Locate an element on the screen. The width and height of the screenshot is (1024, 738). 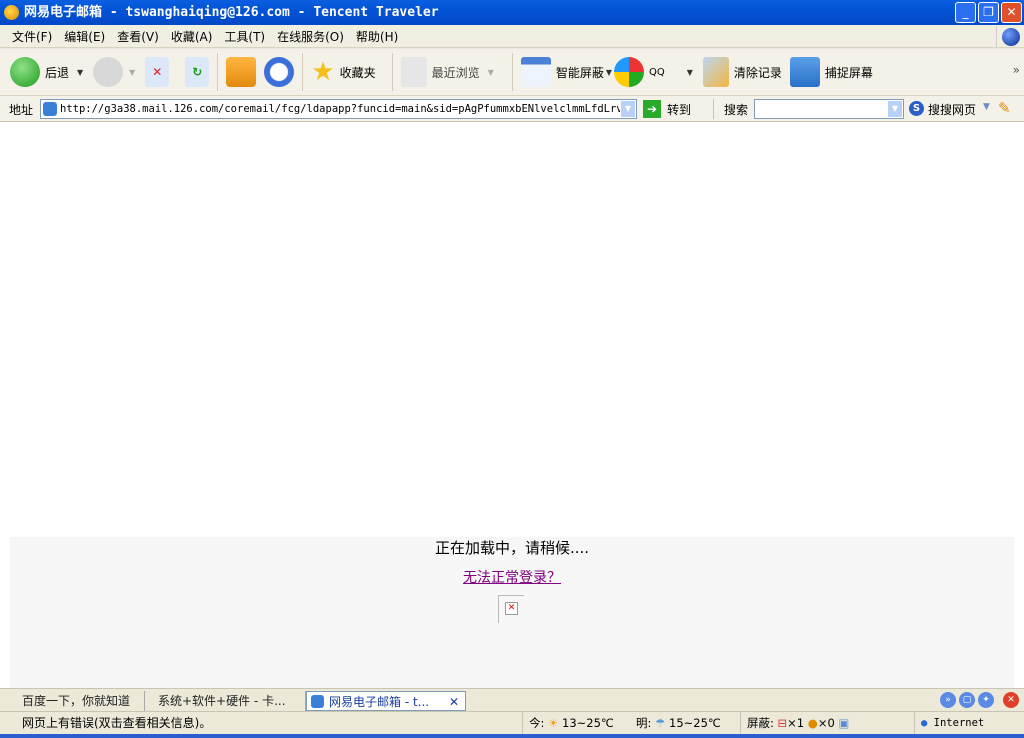
tab-page-icon: ▢ is located at coordinates (967, 700).